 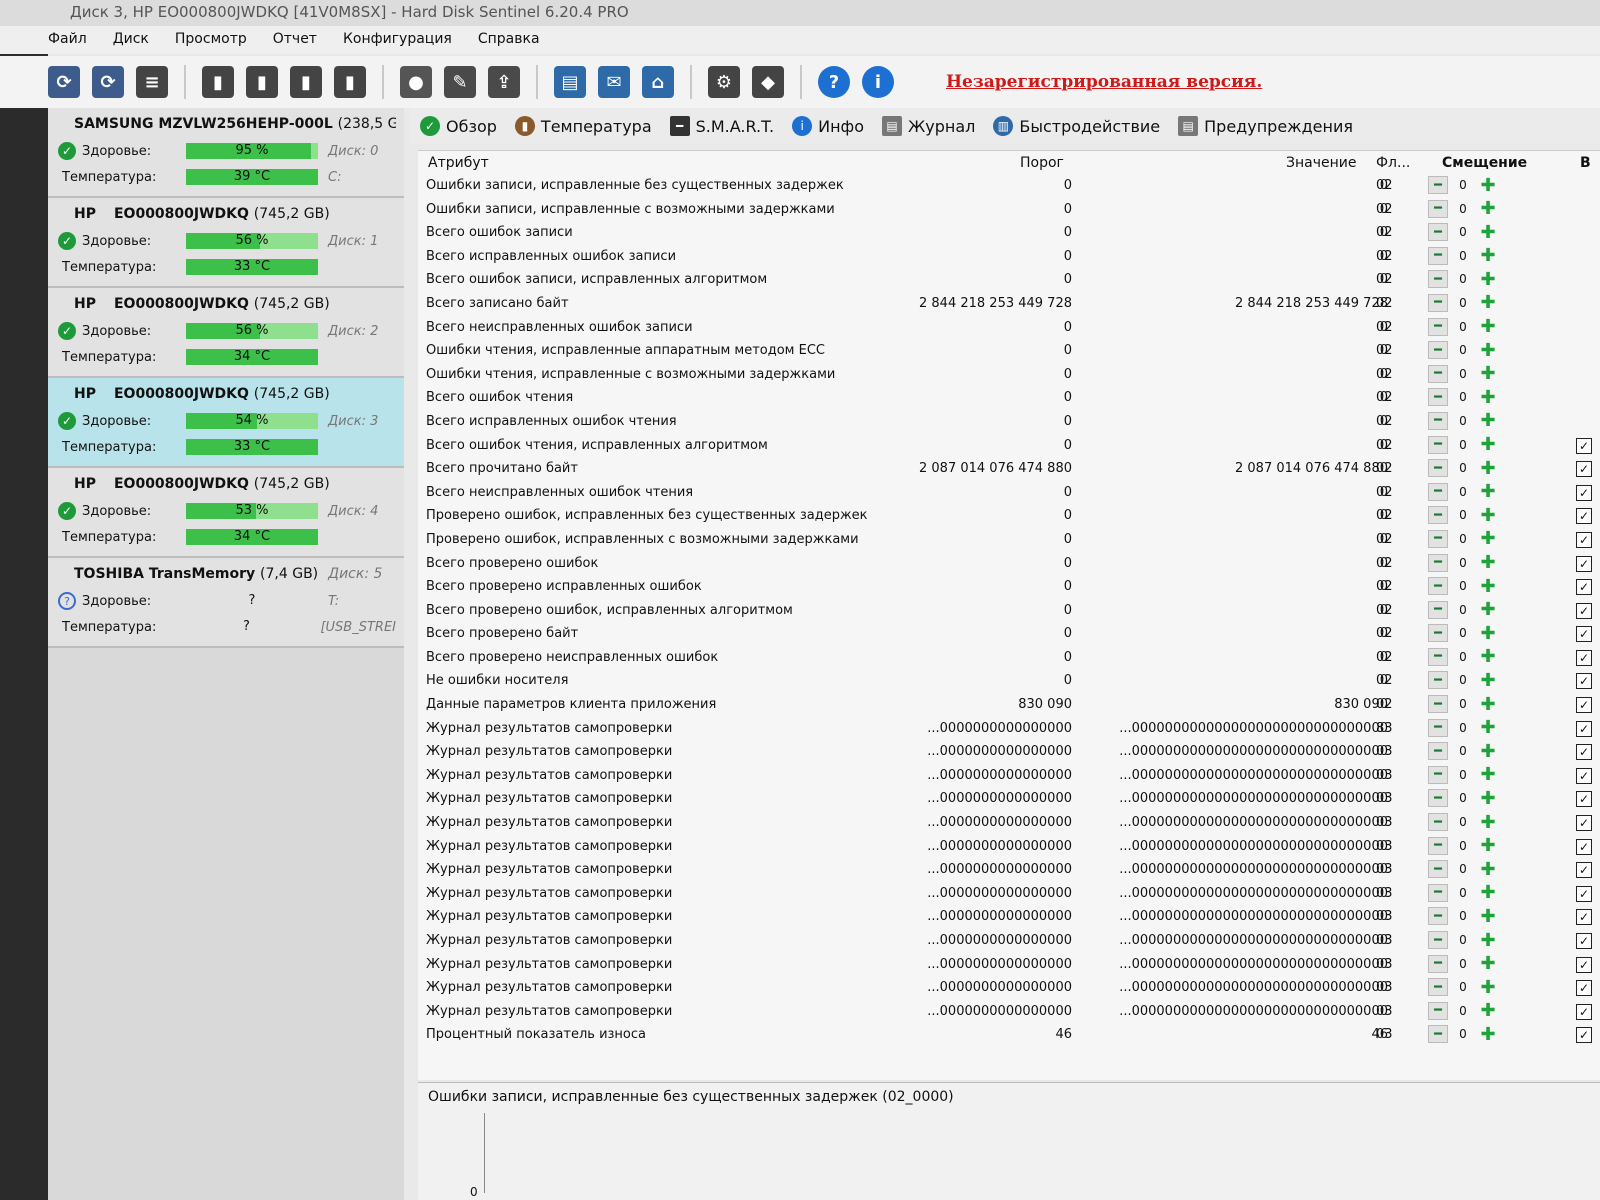 I want to click on info-icon: i, so click(x=878, y=82).